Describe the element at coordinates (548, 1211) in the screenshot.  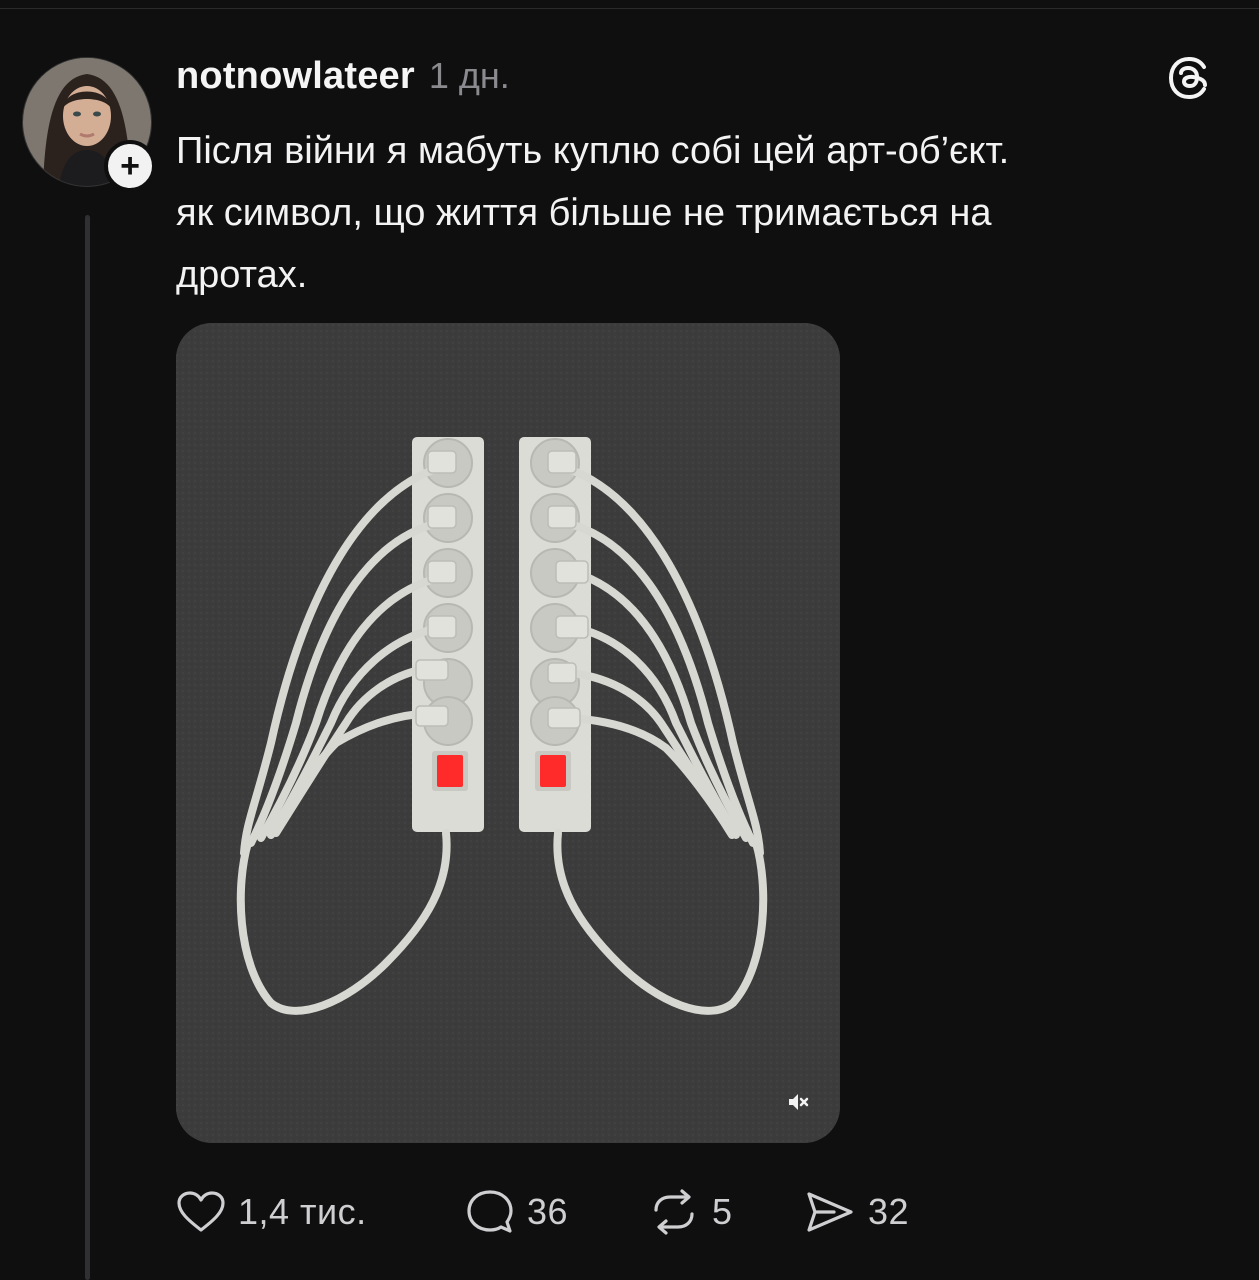
I see `reply-count: 36` at that location.